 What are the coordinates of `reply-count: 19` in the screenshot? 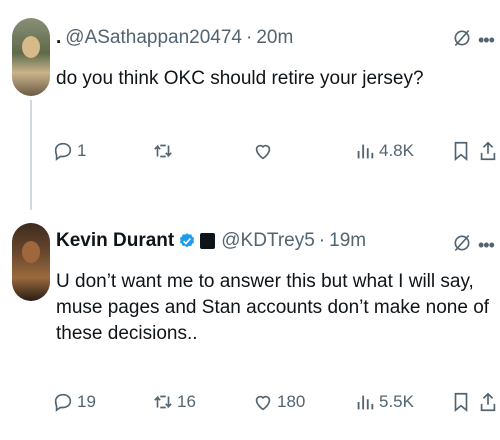 It's located at (86, 401).